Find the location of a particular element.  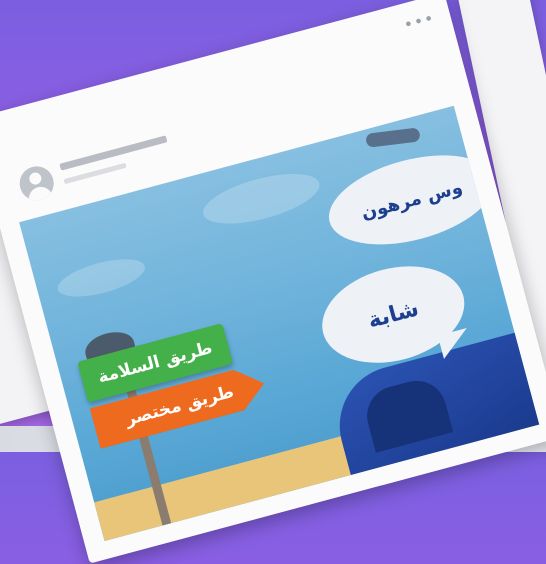

speech-bubble-top: وس مرهون is located at coordinates (412, 200).